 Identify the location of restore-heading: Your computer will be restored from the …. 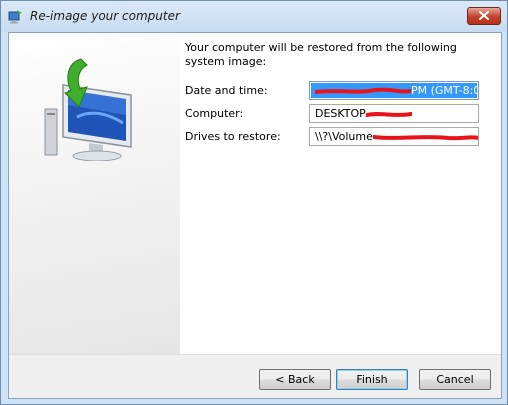
(321, 54).